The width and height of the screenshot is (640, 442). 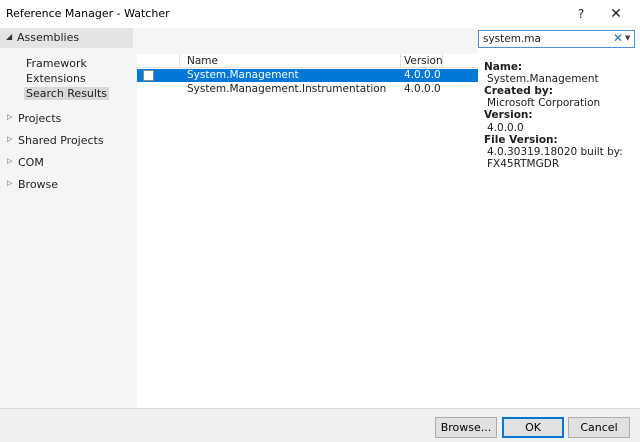 I want to click on sidebar-item-browse: ▷ Browse, so click(x=66, y=185).